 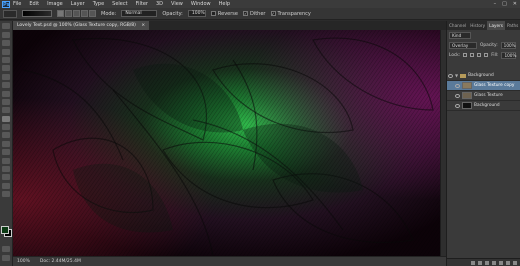 What do you see at coordinates (486, 55) in the screenshot?
I see `lock-all-icon` at bounding box center [486, 55].